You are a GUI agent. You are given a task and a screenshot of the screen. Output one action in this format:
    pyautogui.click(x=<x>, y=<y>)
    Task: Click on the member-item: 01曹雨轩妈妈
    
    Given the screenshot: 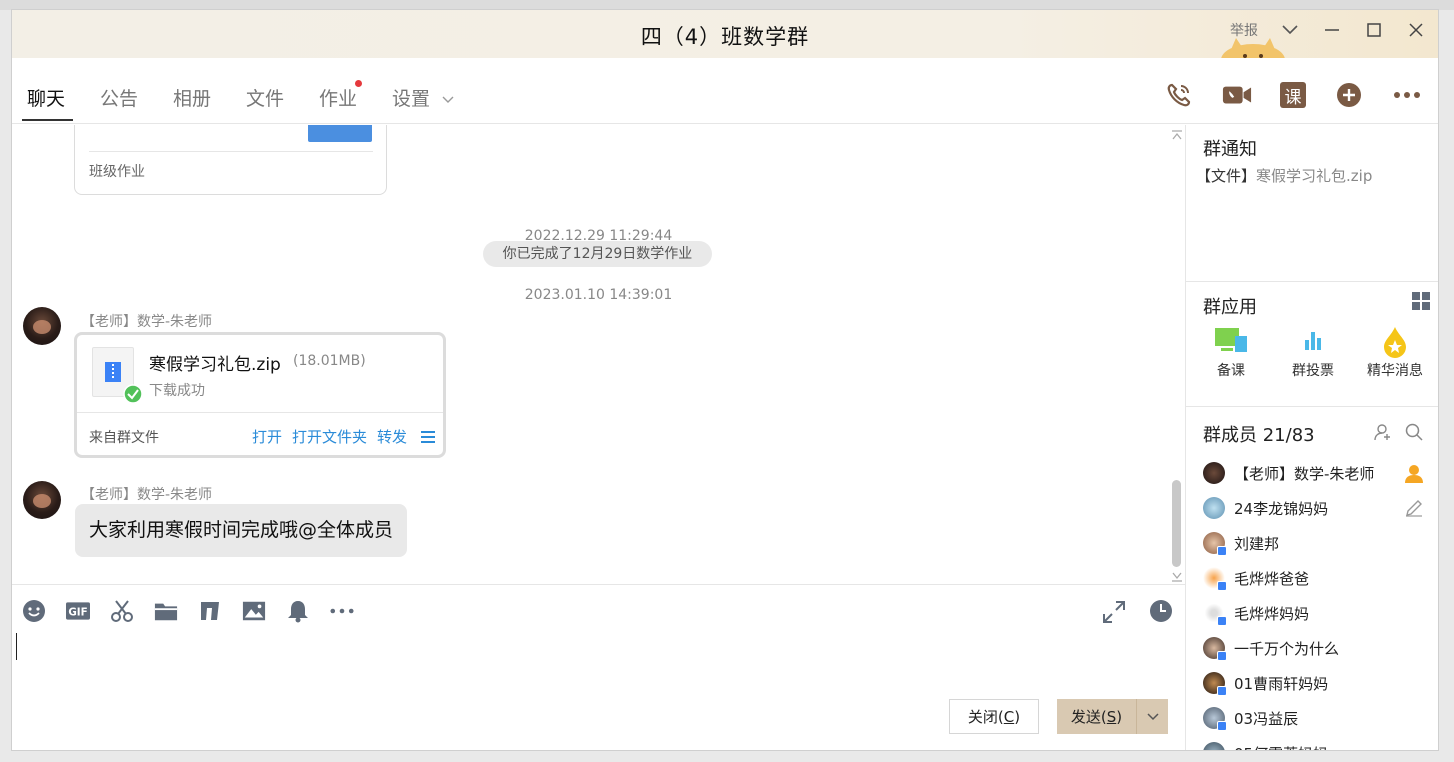 What is the action you would take?
    pyautogui.click(x=1265, y=683)
    